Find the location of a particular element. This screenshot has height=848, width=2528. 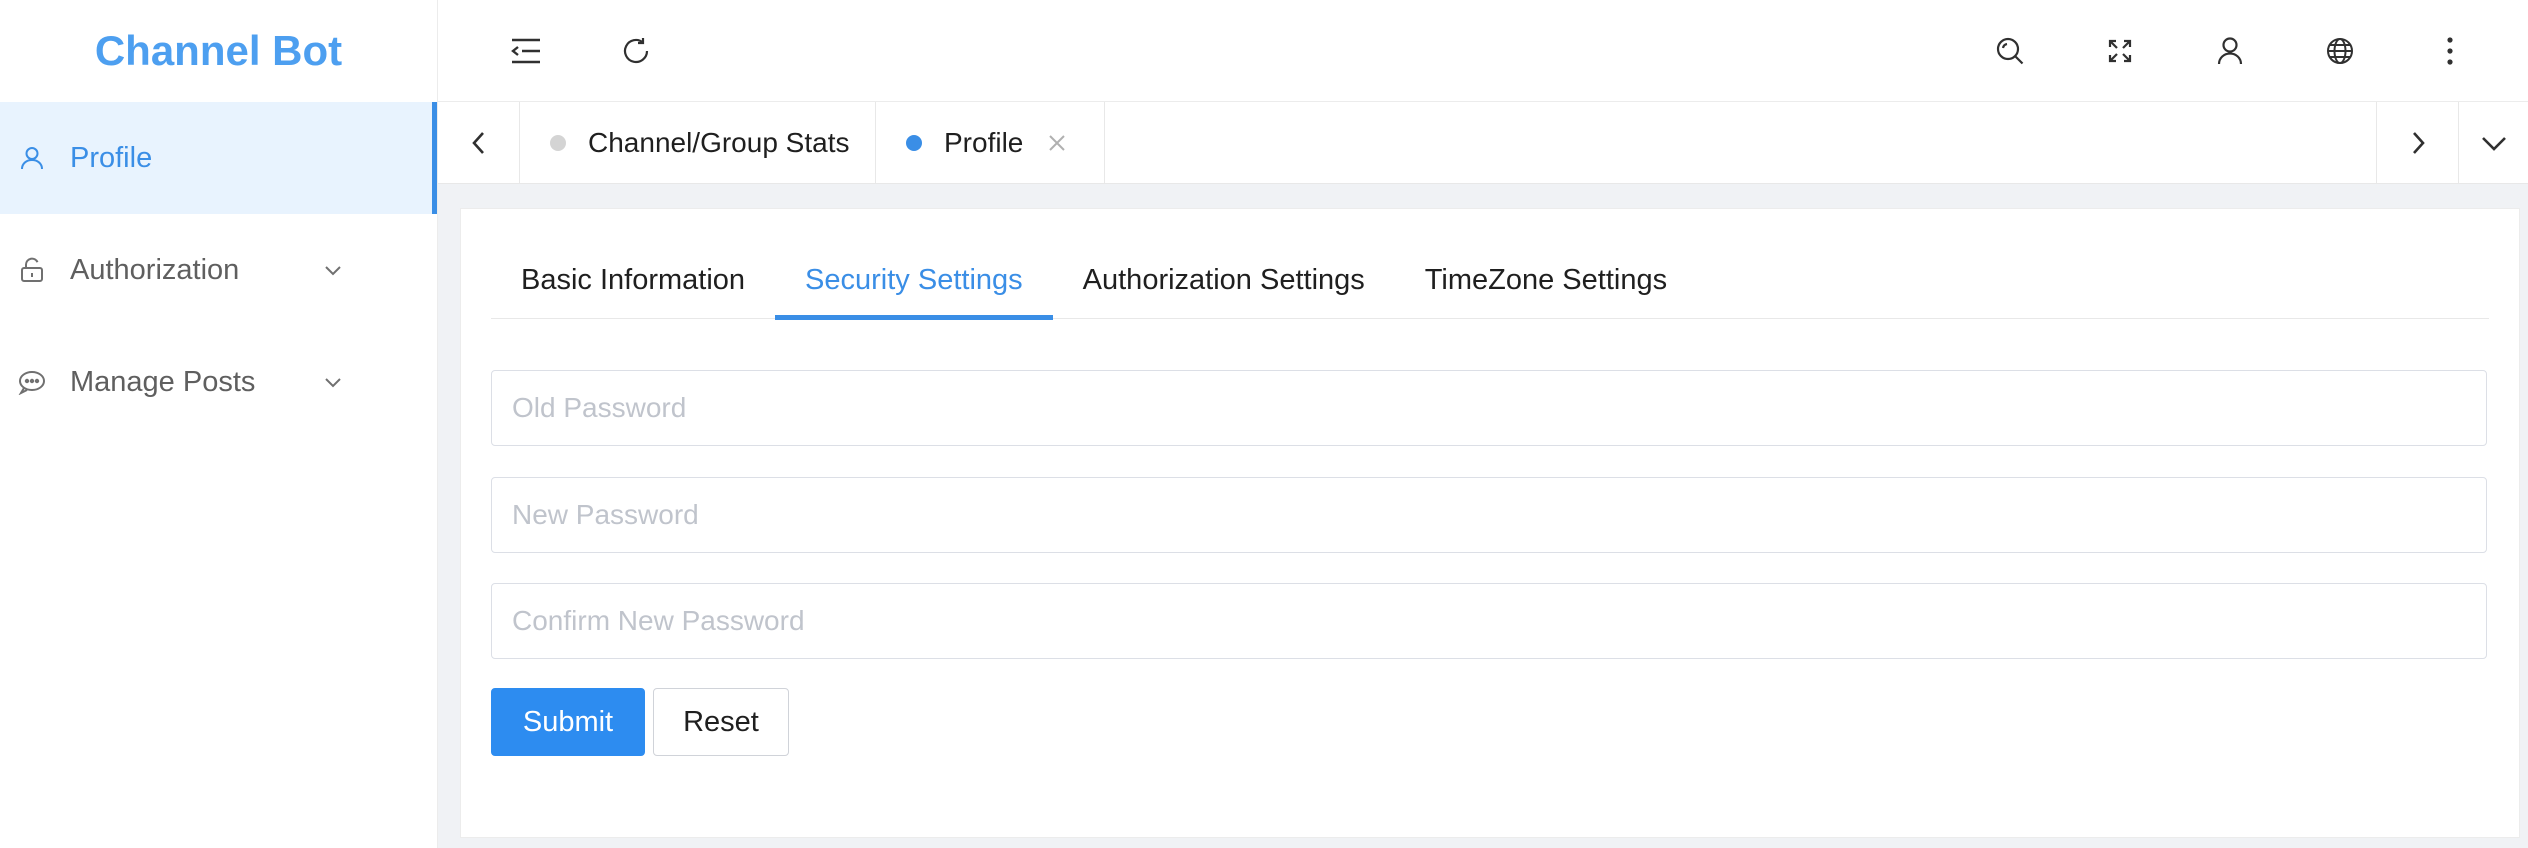

tab-channel-group-stats: Channel/Group Stats is located at coordinates (698, 143).